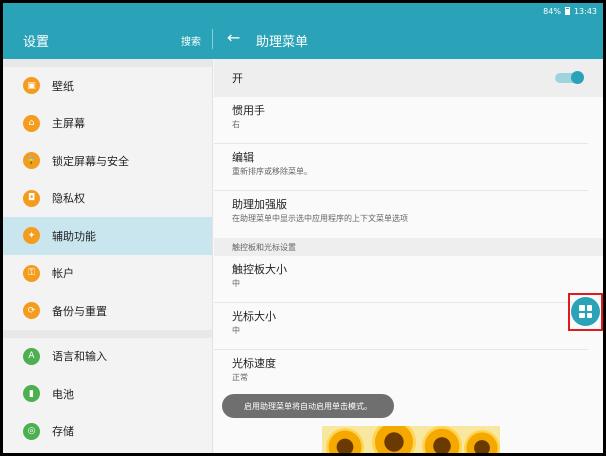 The image size is (606, 456). What do you see at coordinates (308, 406) in the screenshot?
I see `toast-message: 启用助理菜单将自动启用单击模式。` at bounding box center [308, 406].